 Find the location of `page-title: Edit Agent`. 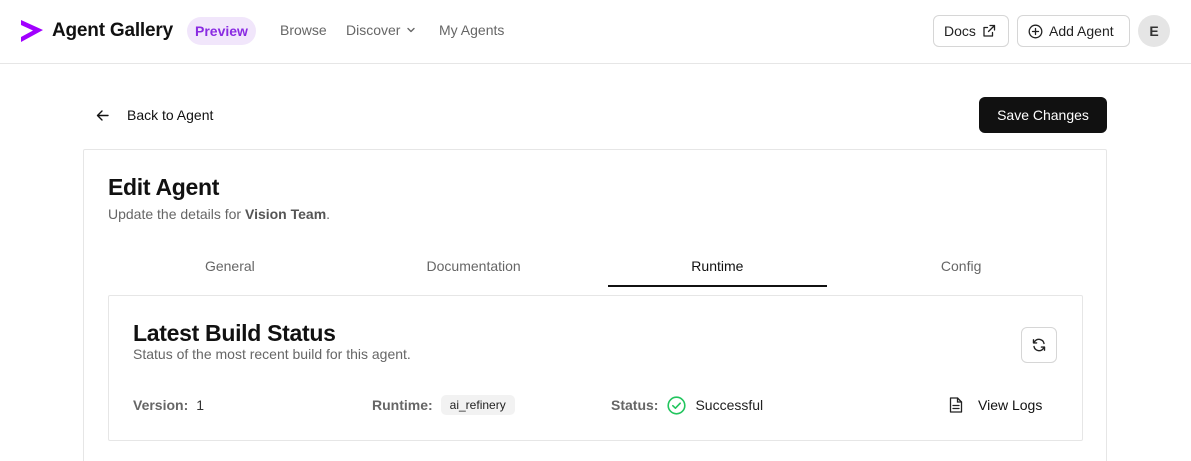

page-title: Edit Agent is located at coordinates (164, 187).